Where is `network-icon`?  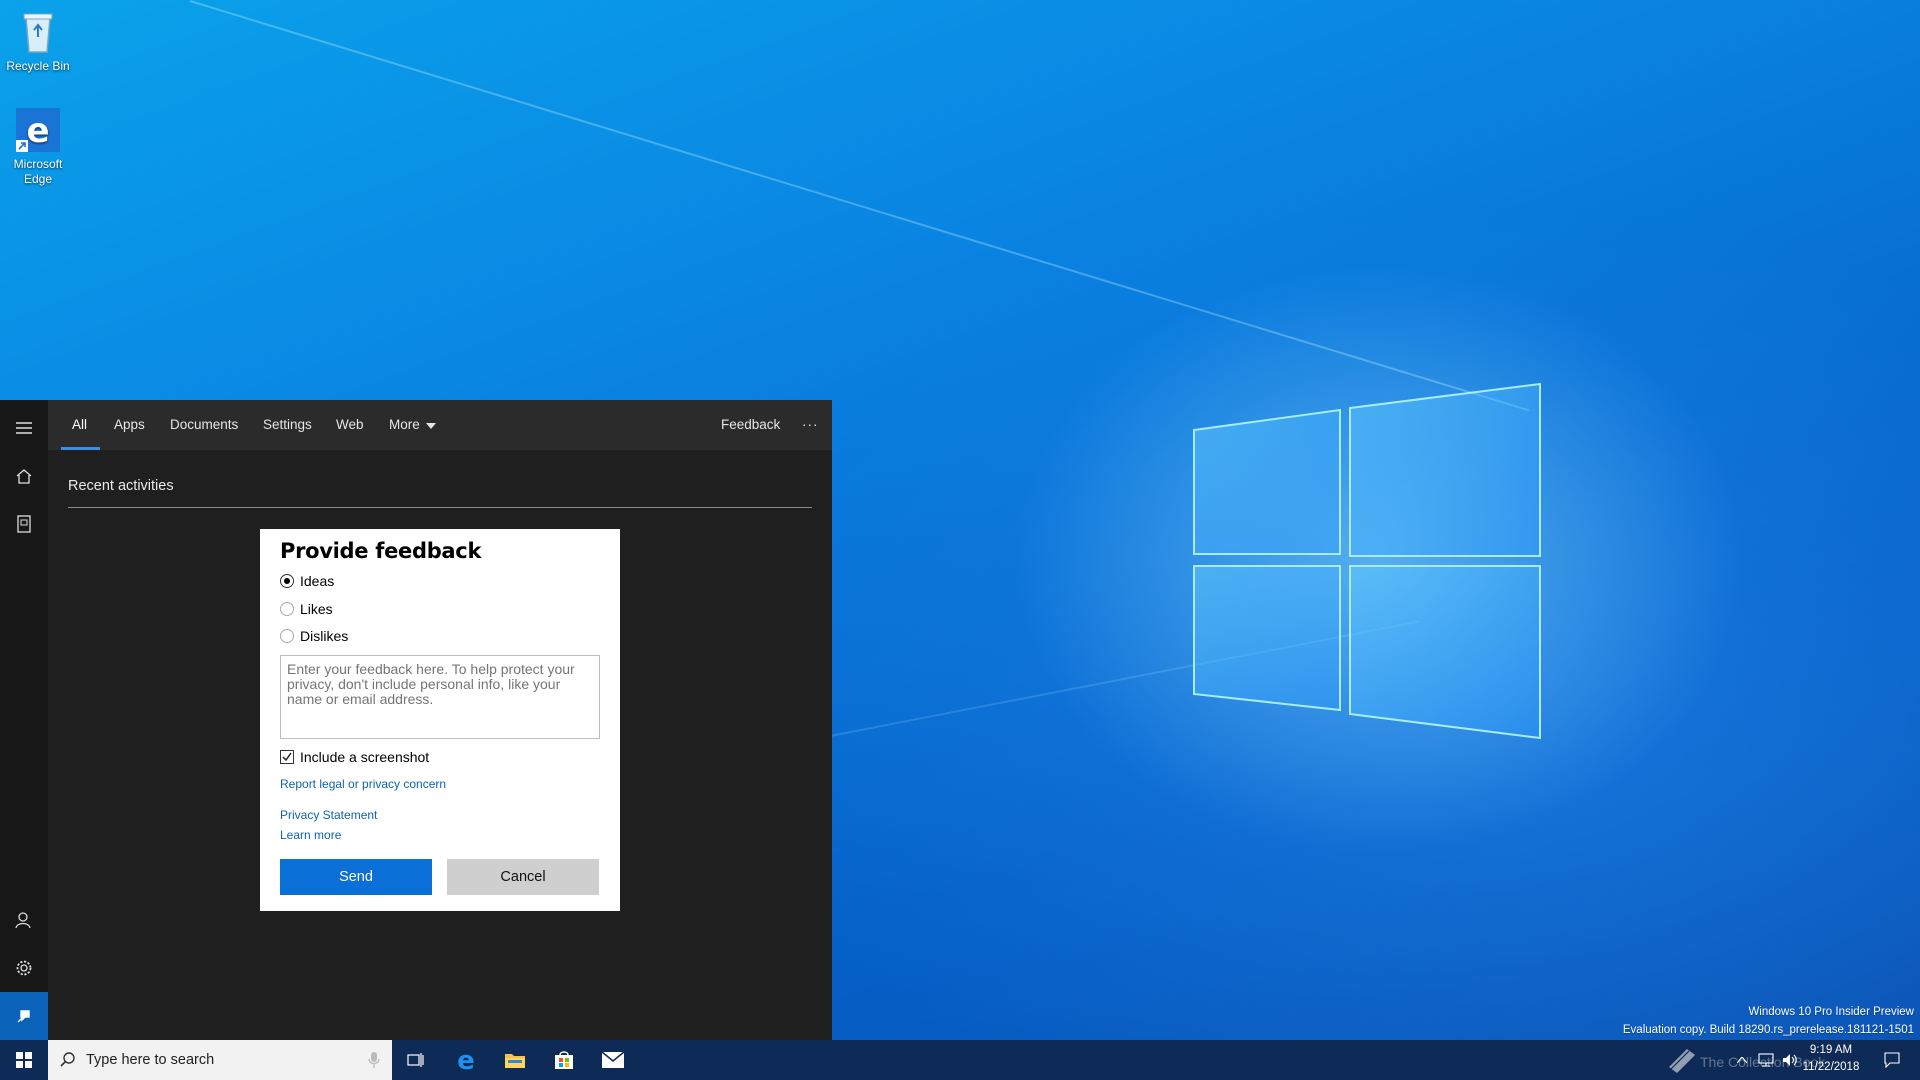 network-icon is located at coordinates (1766, 1060).